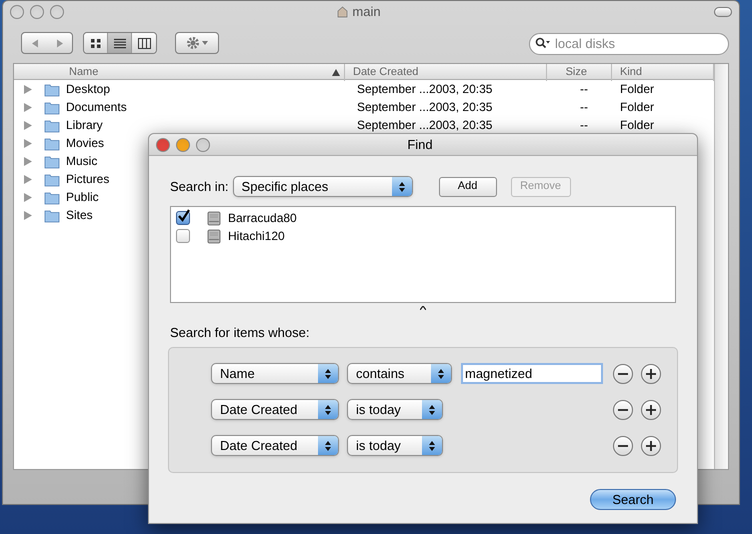 Image resolution: width=752 pixels, height=534 pixels. I want to click on volume-name: Hitachi120, so click(256, 236).